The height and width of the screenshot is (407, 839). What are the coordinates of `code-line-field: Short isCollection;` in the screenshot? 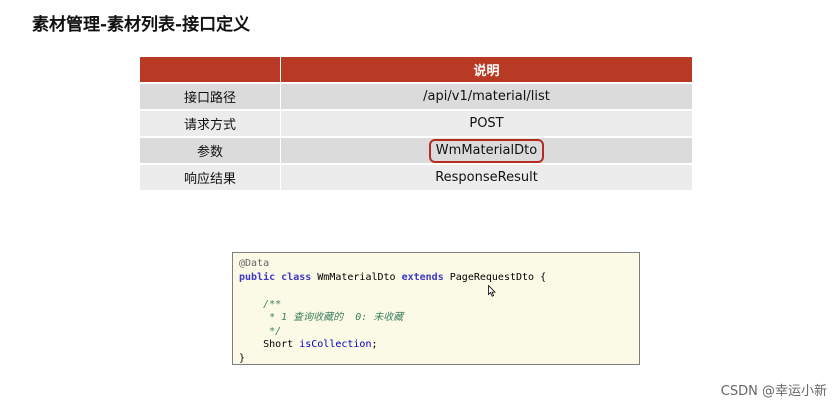 It's located at (436, 345).